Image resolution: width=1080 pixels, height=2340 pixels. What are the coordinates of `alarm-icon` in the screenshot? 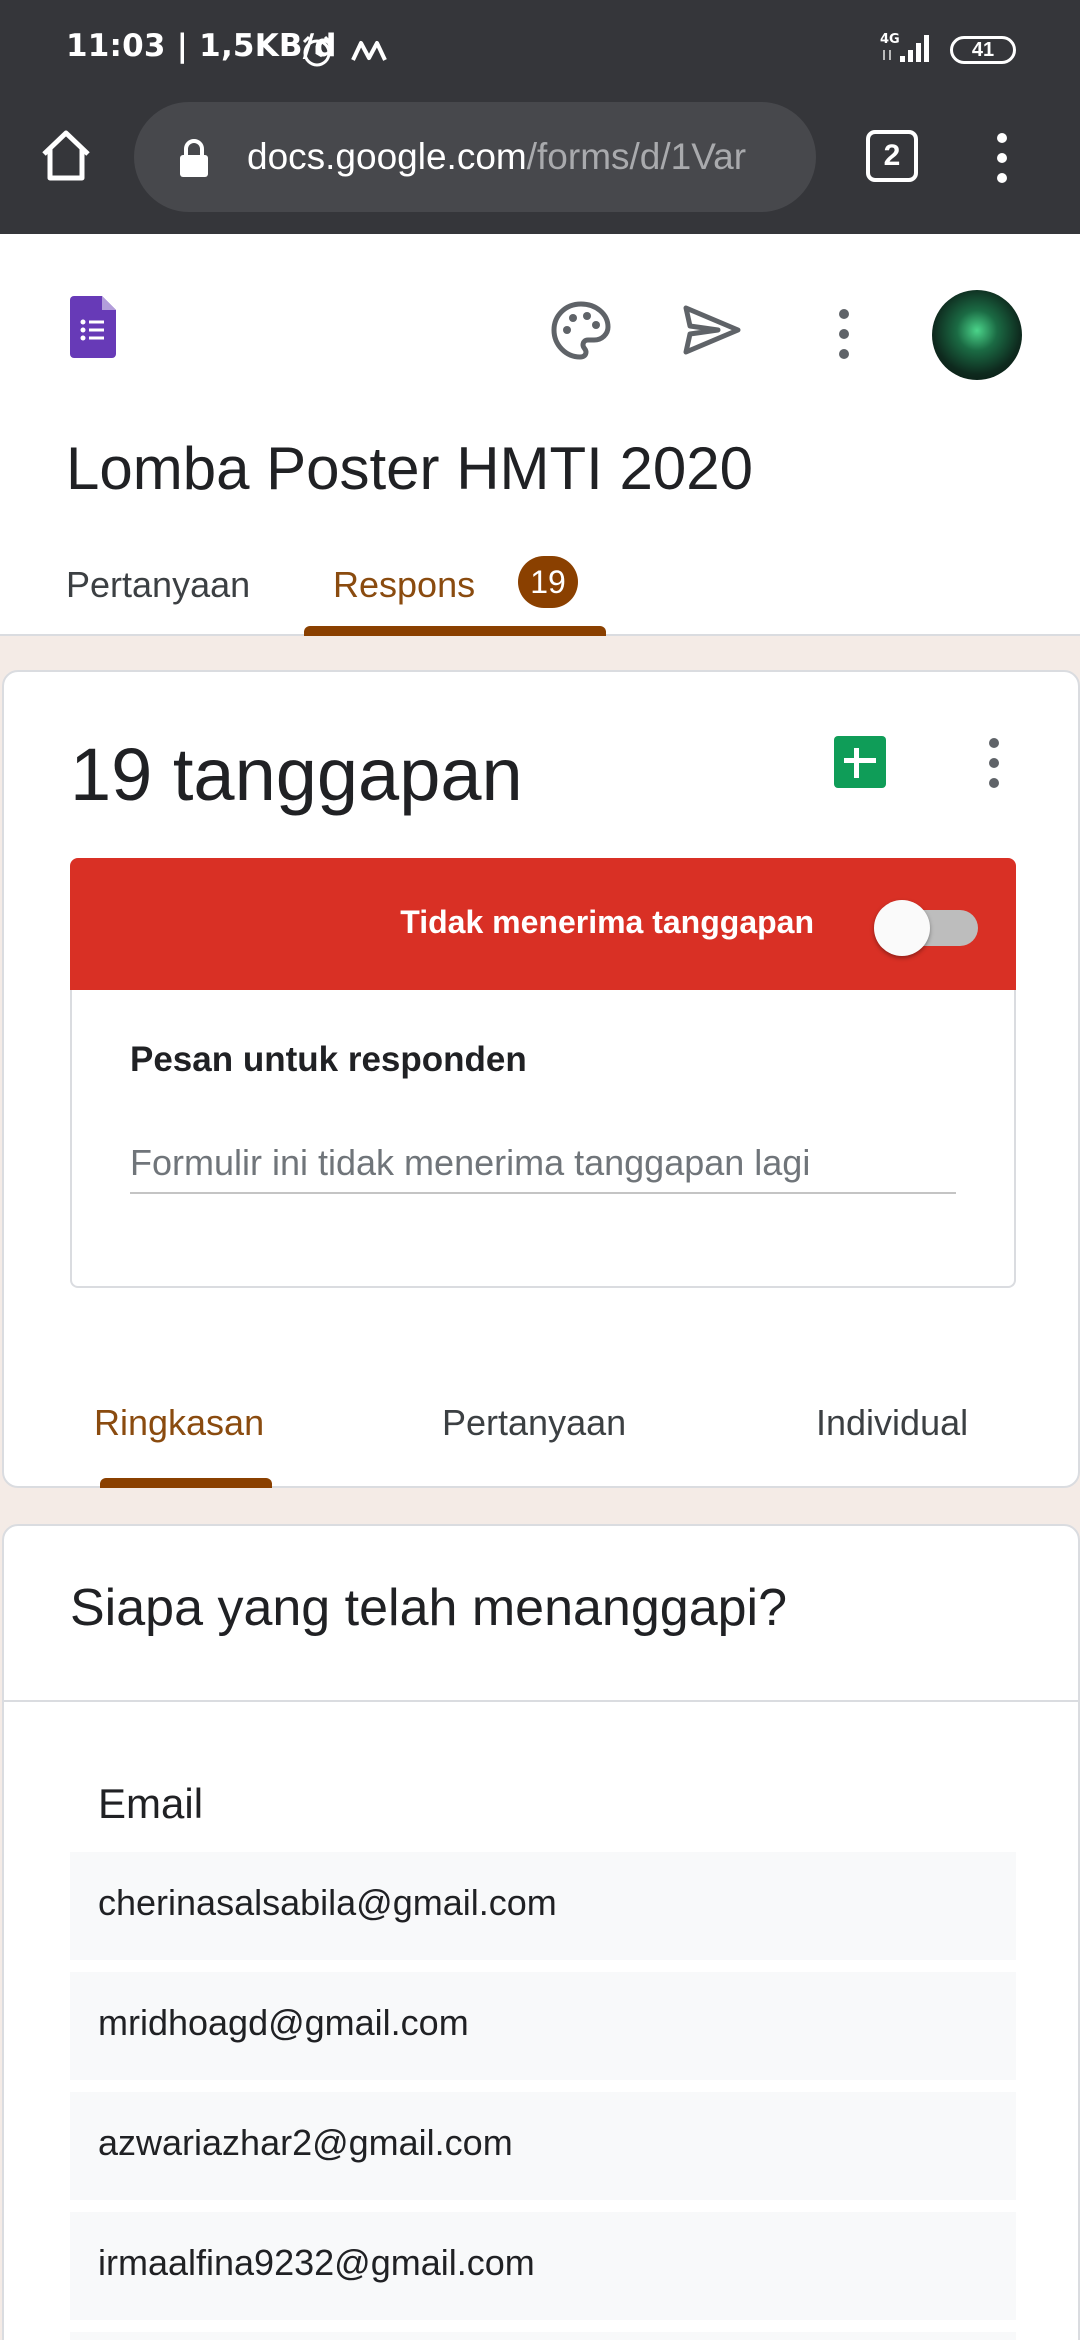 It's located at (317, 51).